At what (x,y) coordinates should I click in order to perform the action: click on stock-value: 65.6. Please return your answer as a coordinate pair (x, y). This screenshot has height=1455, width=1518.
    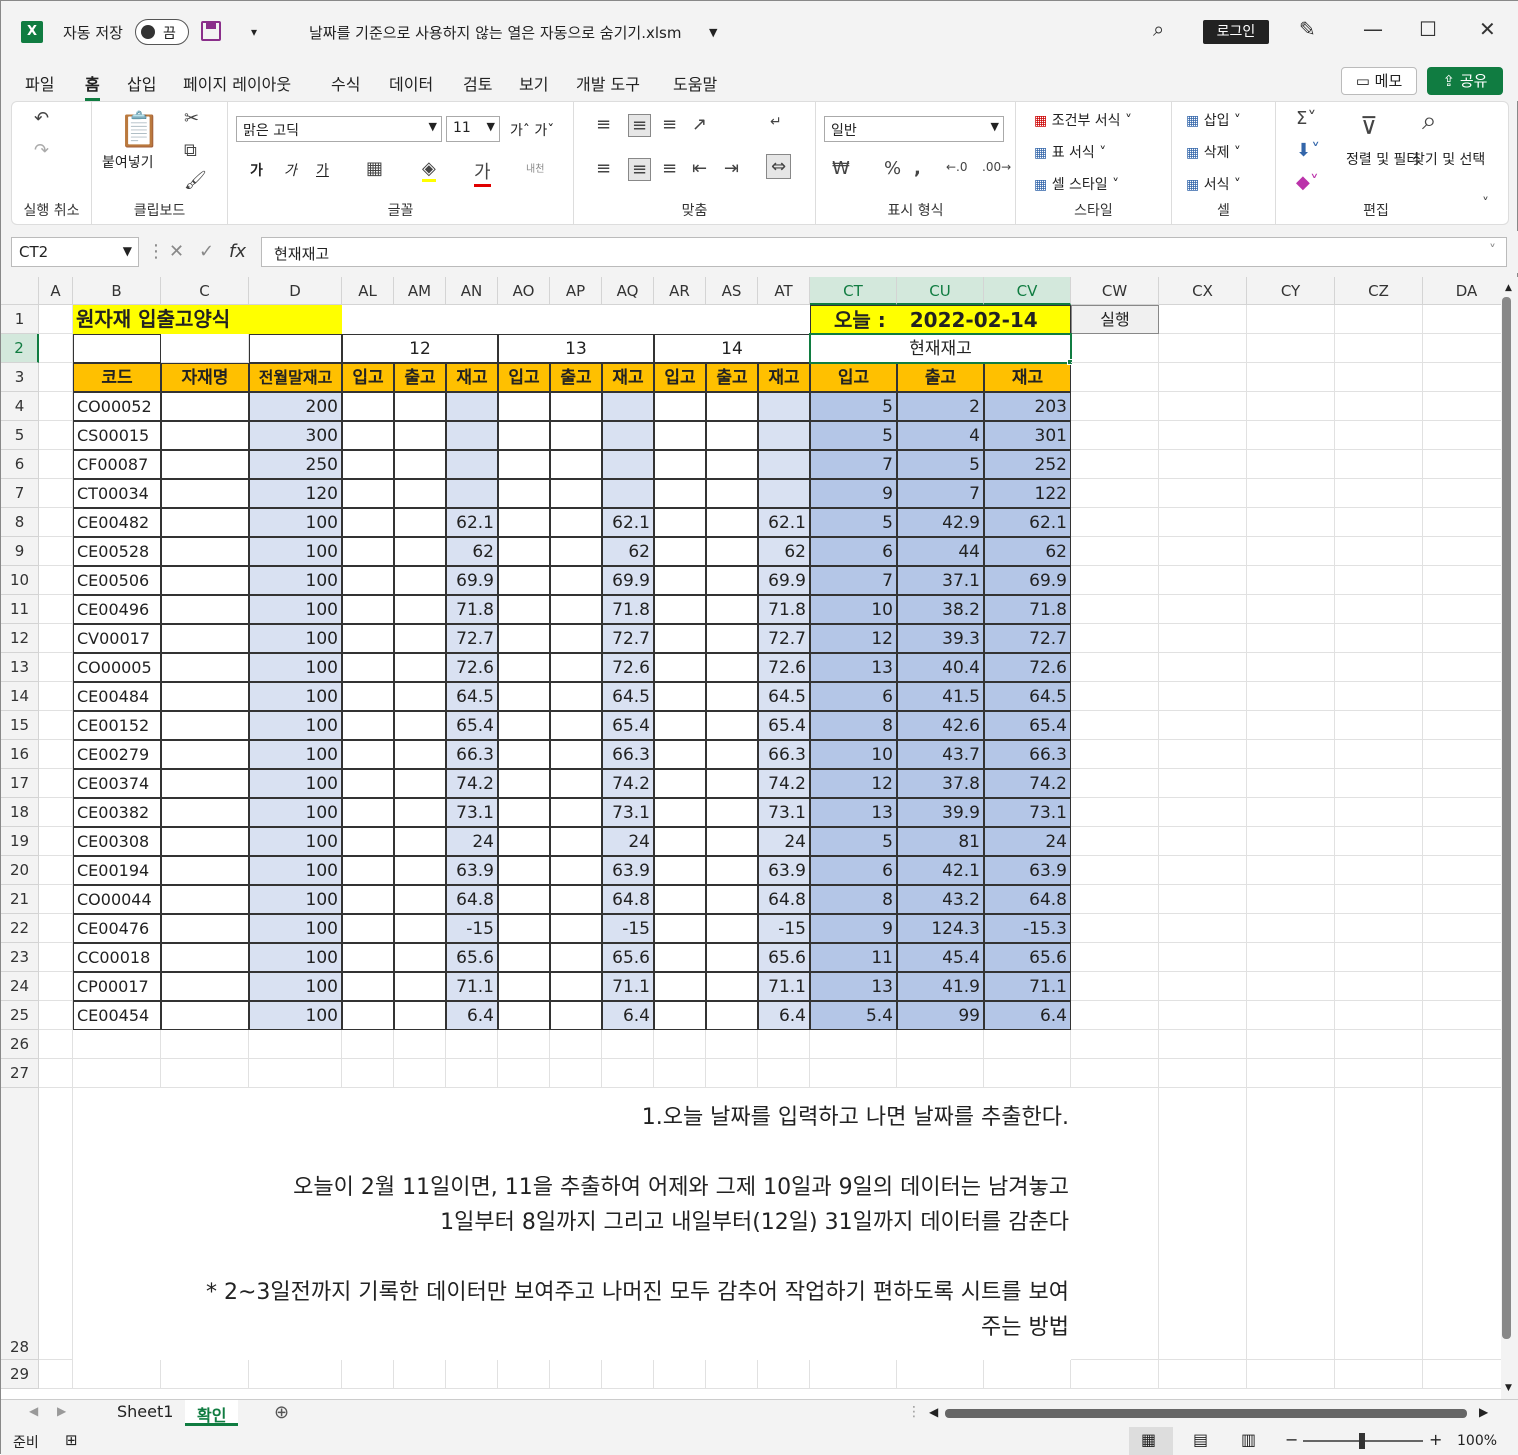
    Looking at the image, I should click on (628, 957).